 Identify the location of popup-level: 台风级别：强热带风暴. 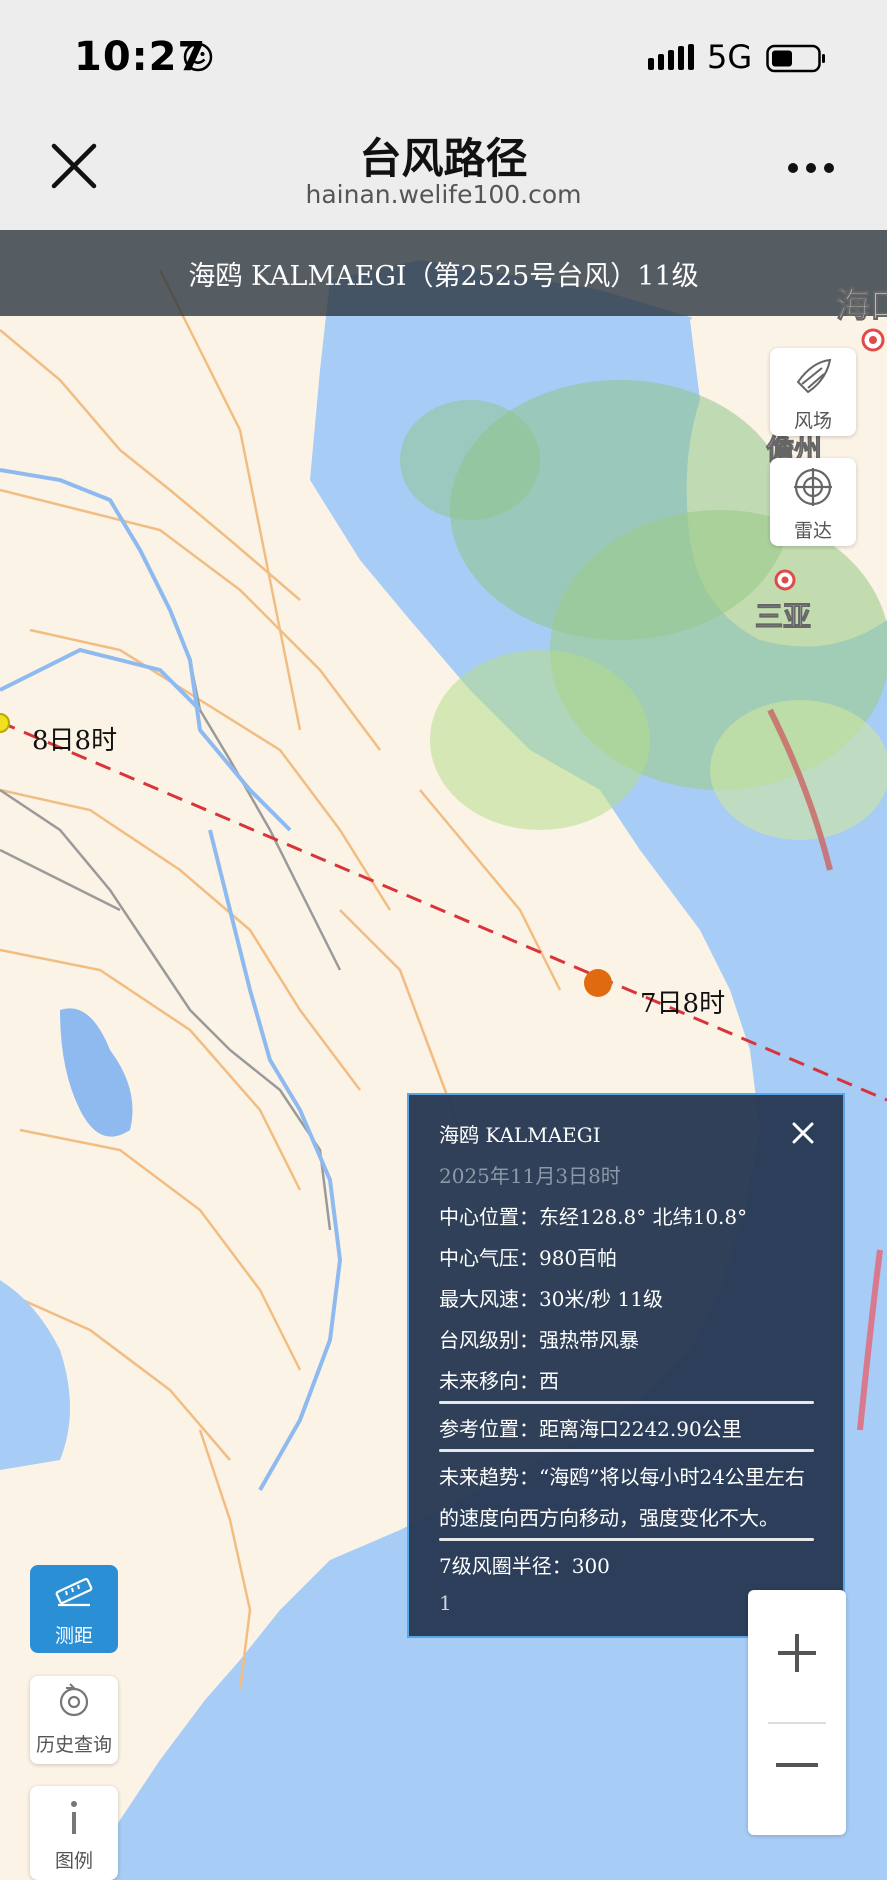
(539, 1340).